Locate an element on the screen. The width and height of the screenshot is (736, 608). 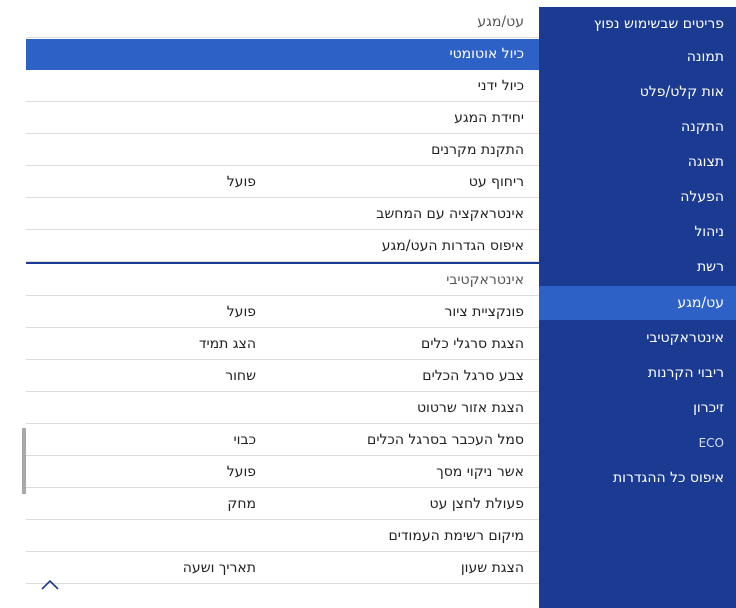
section-header: עט/מגע is located at coordinates (282, 22).